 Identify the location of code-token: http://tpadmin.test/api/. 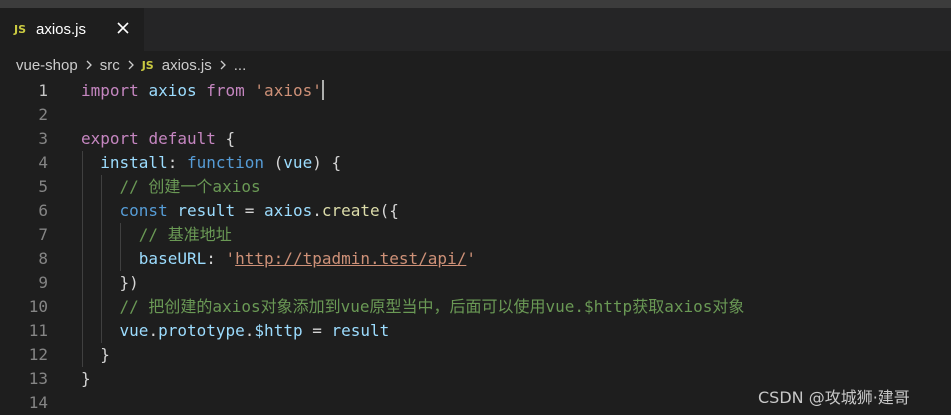
(350, 258).